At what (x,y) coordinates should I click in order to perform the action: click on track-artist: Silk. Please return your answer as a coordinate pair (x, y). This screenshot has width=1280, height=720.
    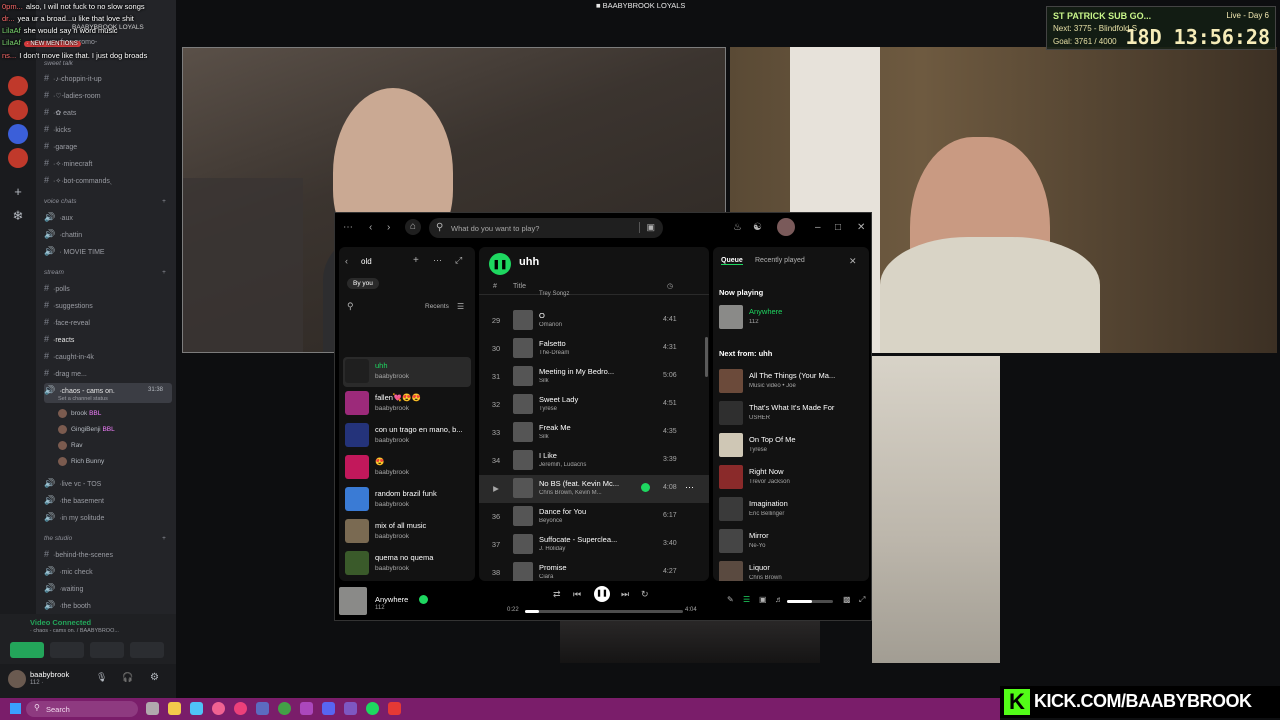
    Looking at the image, I should click on (581, 381).